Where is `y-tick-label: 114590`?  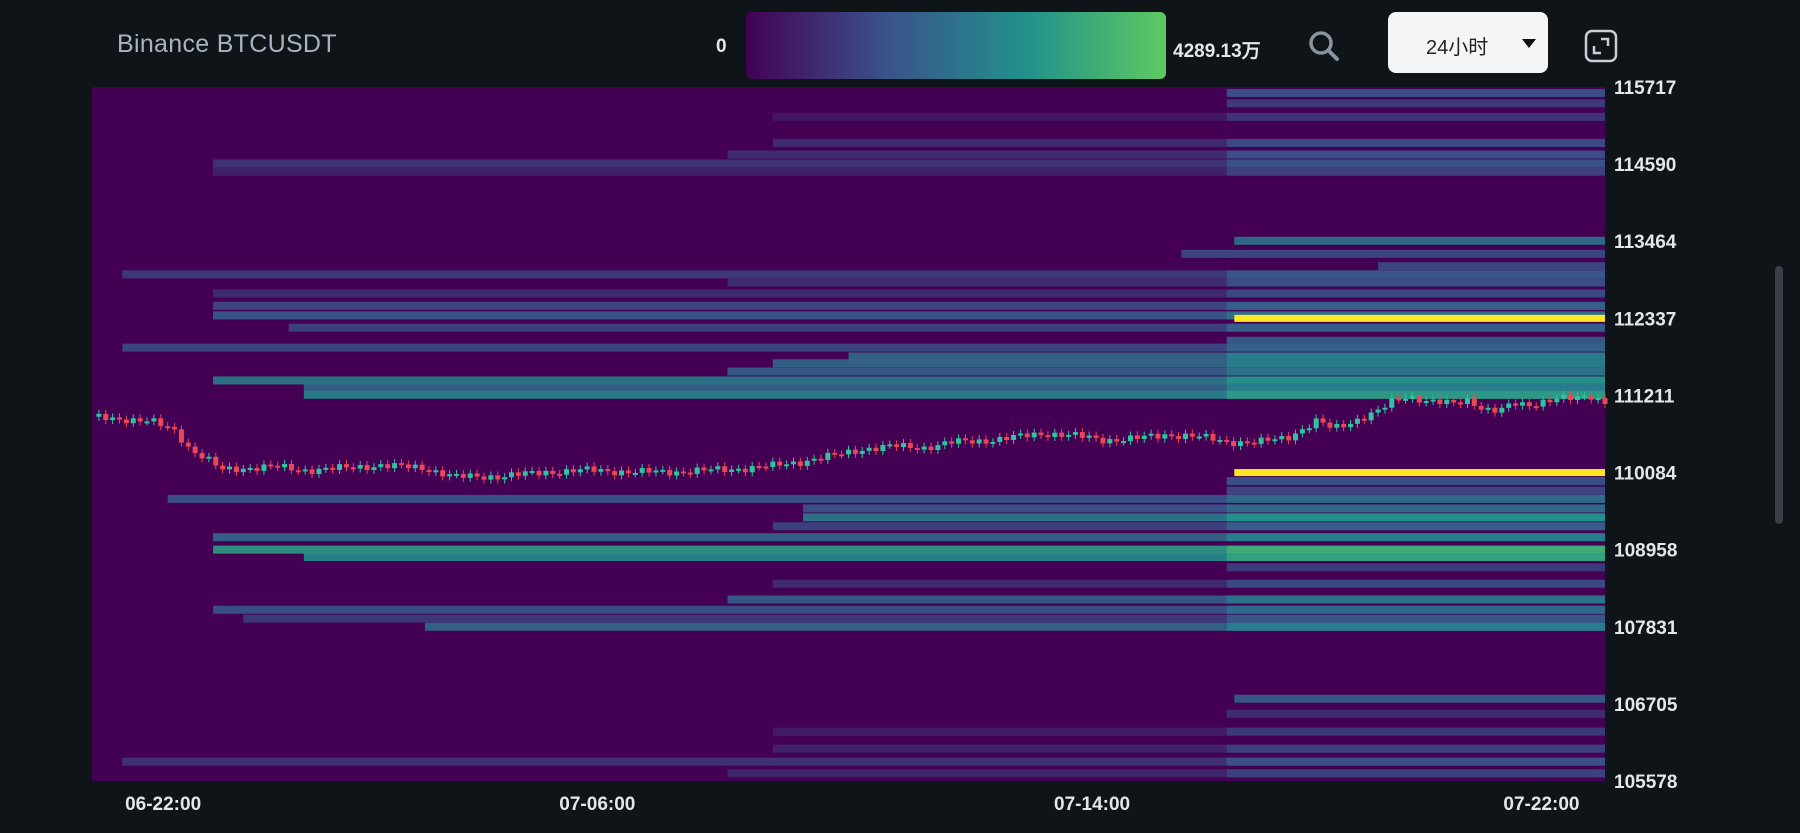
y-tick-label: 114590 is located at coordinates (1645, 165).